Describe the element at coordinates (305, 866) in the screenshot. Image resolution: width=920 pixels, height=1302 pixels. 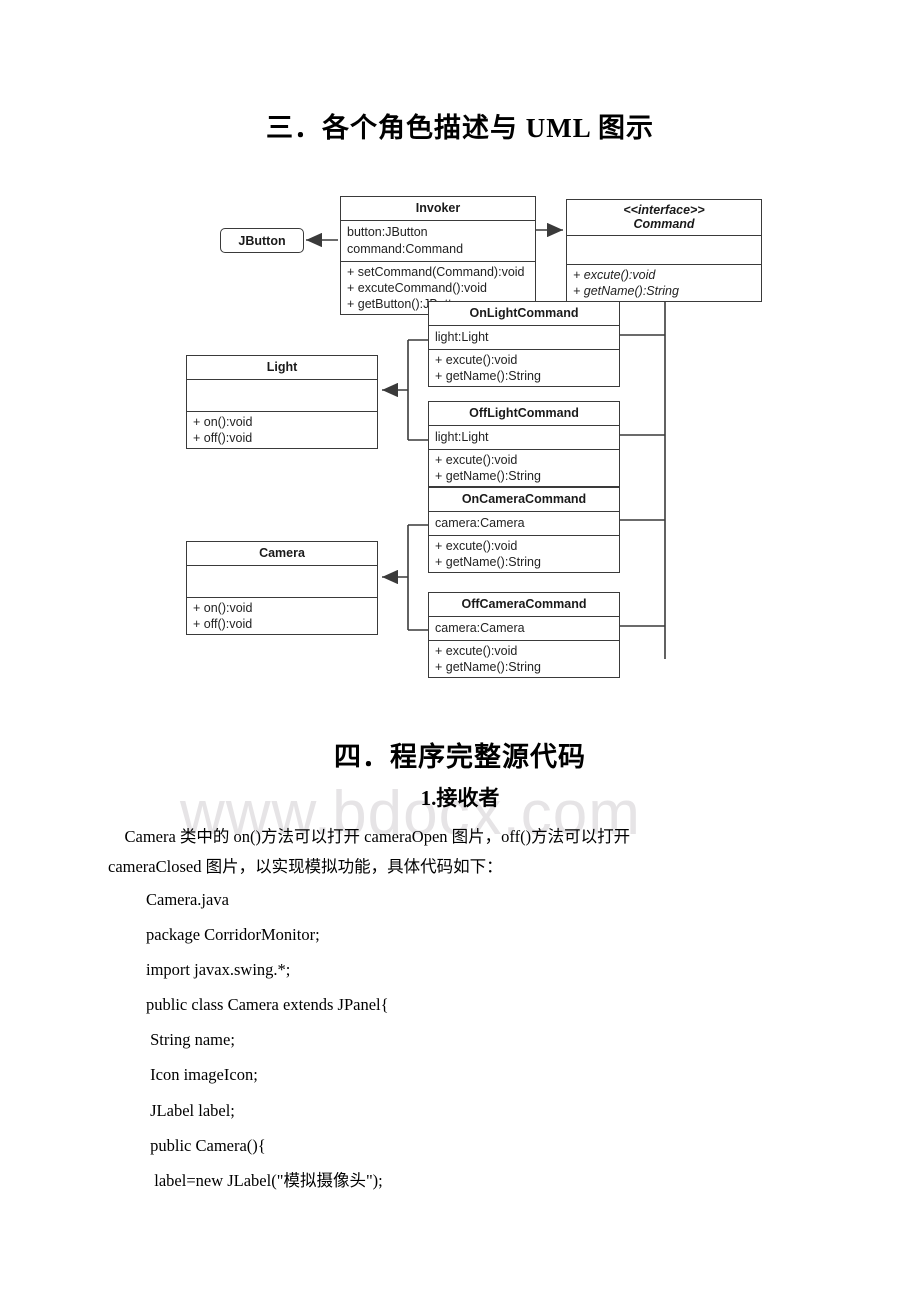
I see `paragraph-line-2: cameraClosed 图片，以实现模拟功能，具体代码如下：` at that location.